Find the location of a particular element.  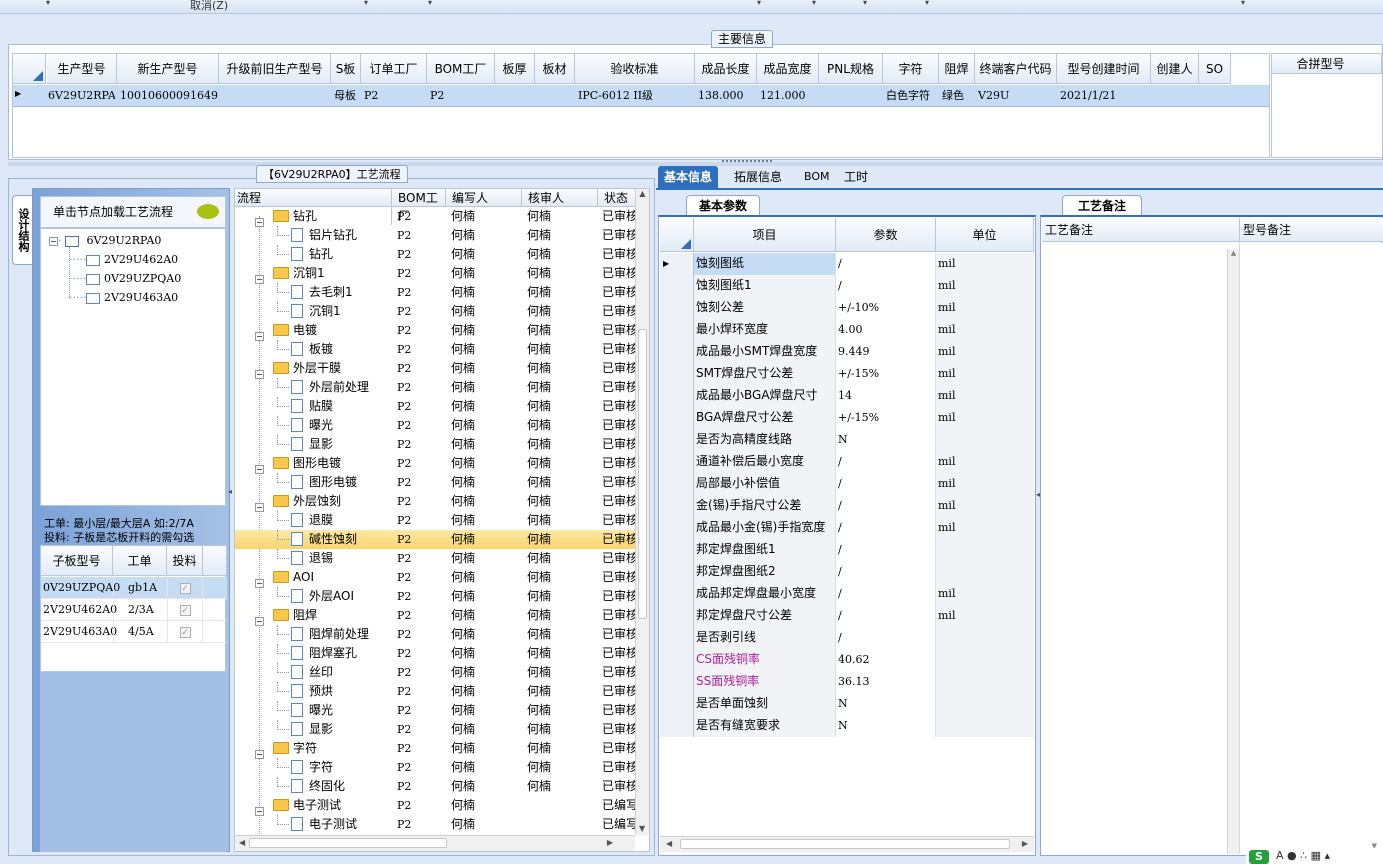

flow-step-row: 退锡 P2 何楠 何楠 已审核 is located at coordinates (435, 558).